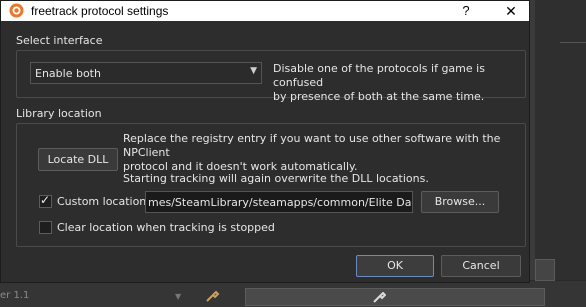 This screenshot has height=307, width=586. What do you see at coordinates (59, 113) in the screenshot?
I see `library-group-title: Library location` at bounding box center [59, 113].